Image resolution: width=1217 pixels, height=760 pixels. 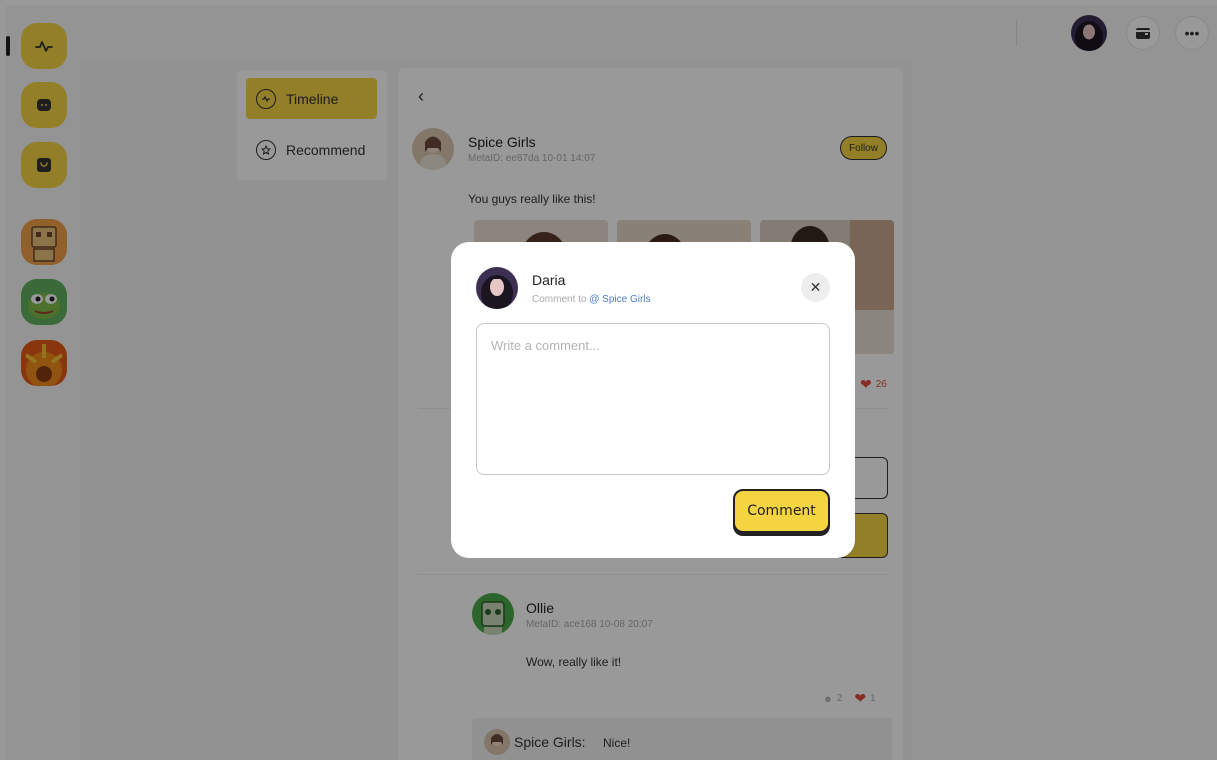 I want to click on comment-submit-button: Comment, so click(x=781, y=511).